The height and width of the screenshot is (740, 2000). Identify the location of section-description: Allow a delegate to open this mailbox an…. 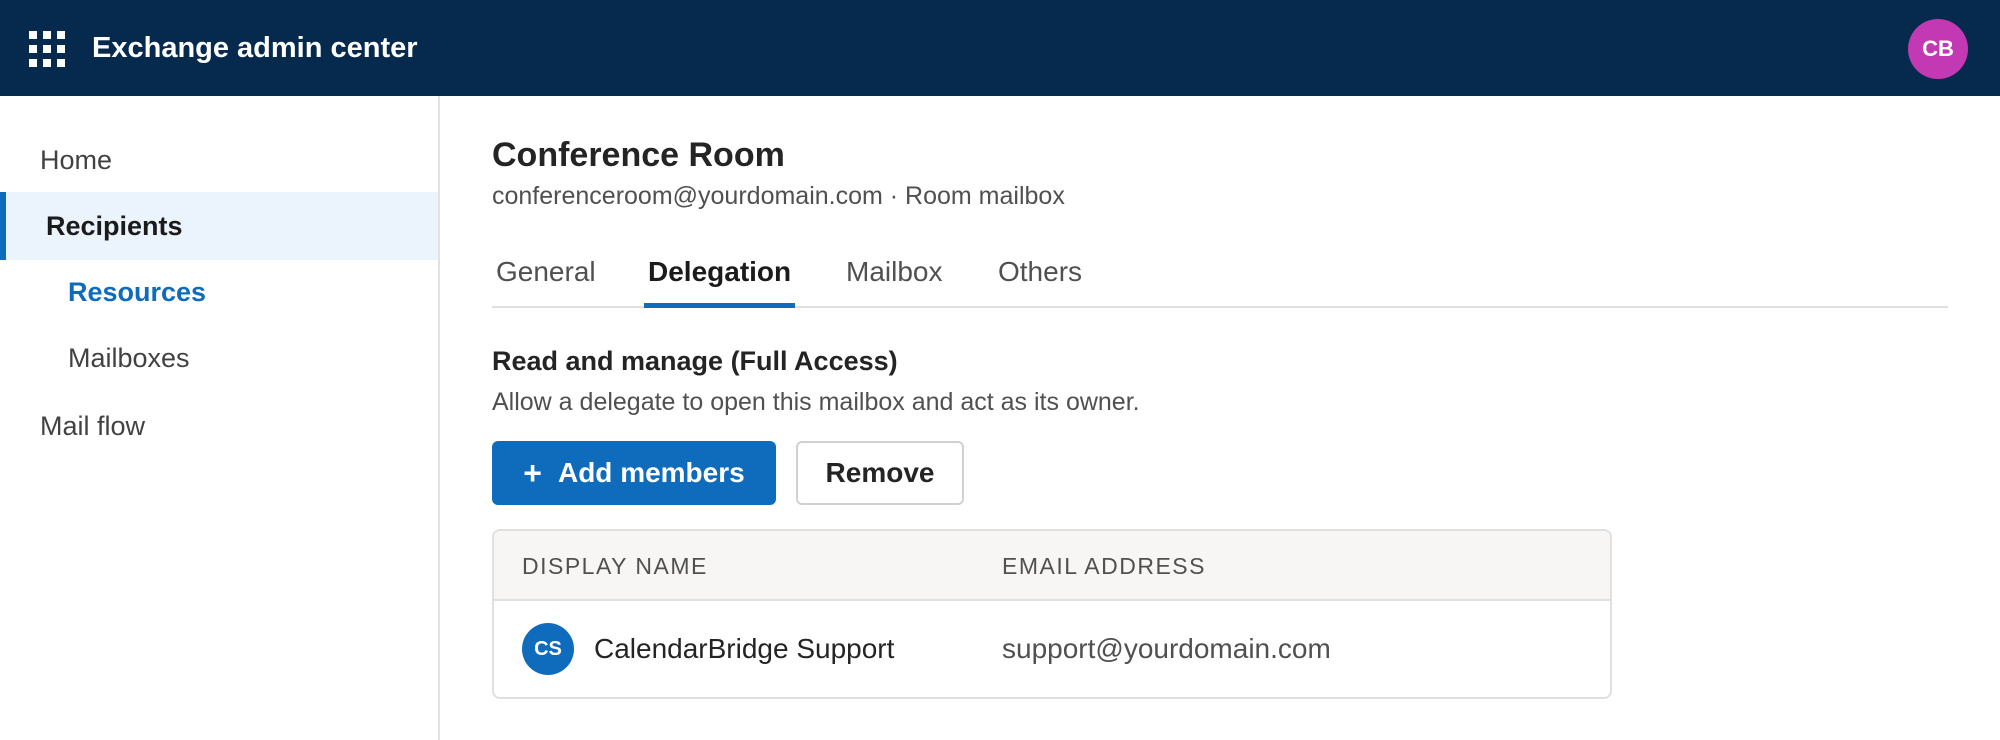
(816, 402).